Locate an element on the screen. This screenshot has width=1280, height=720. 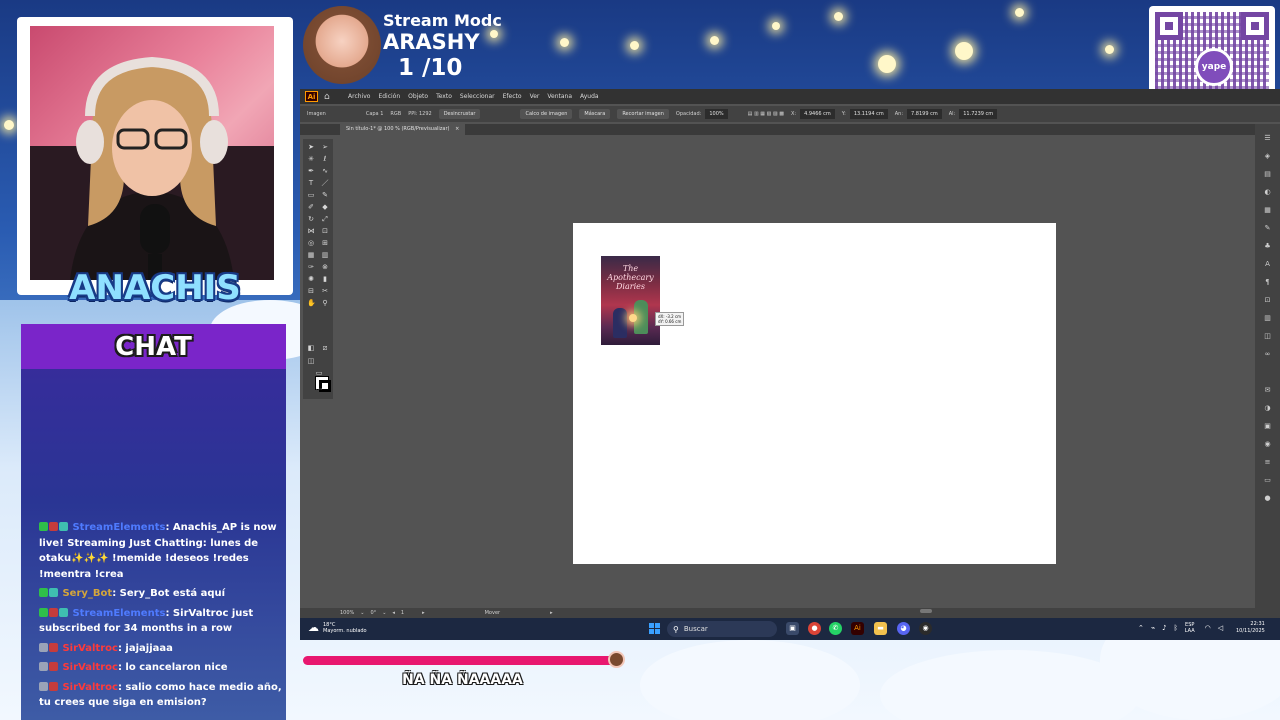
horizontal-scrollbar is located at coordinates (926, 611).